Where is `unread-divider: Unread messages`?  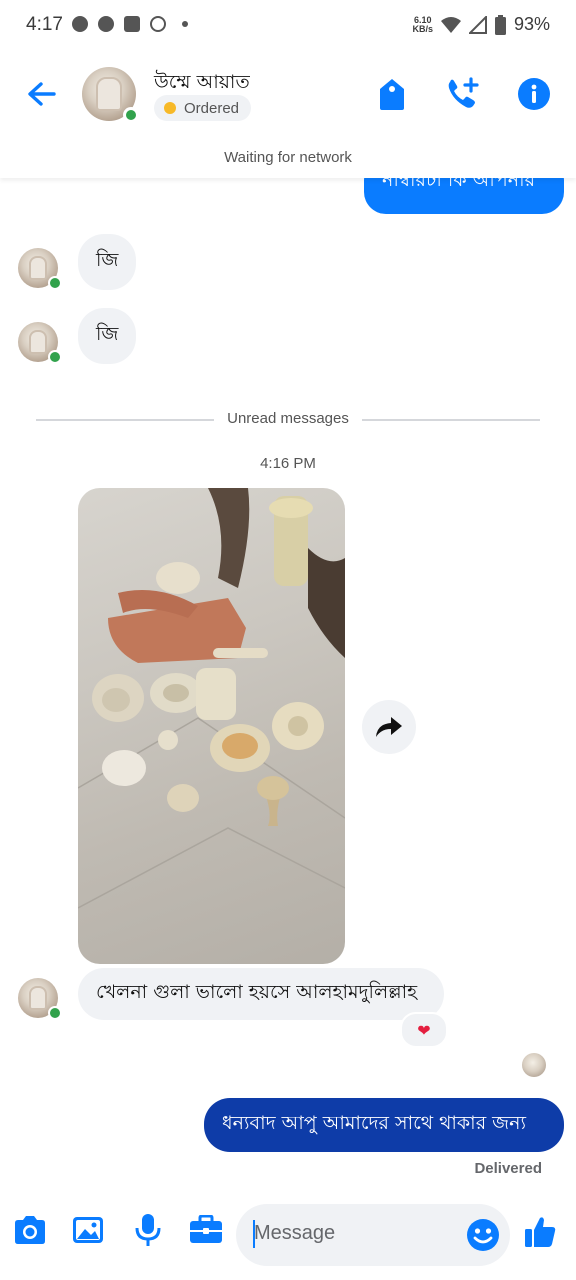
unread-divider: Unread messages is located at coordinates (288, 419).